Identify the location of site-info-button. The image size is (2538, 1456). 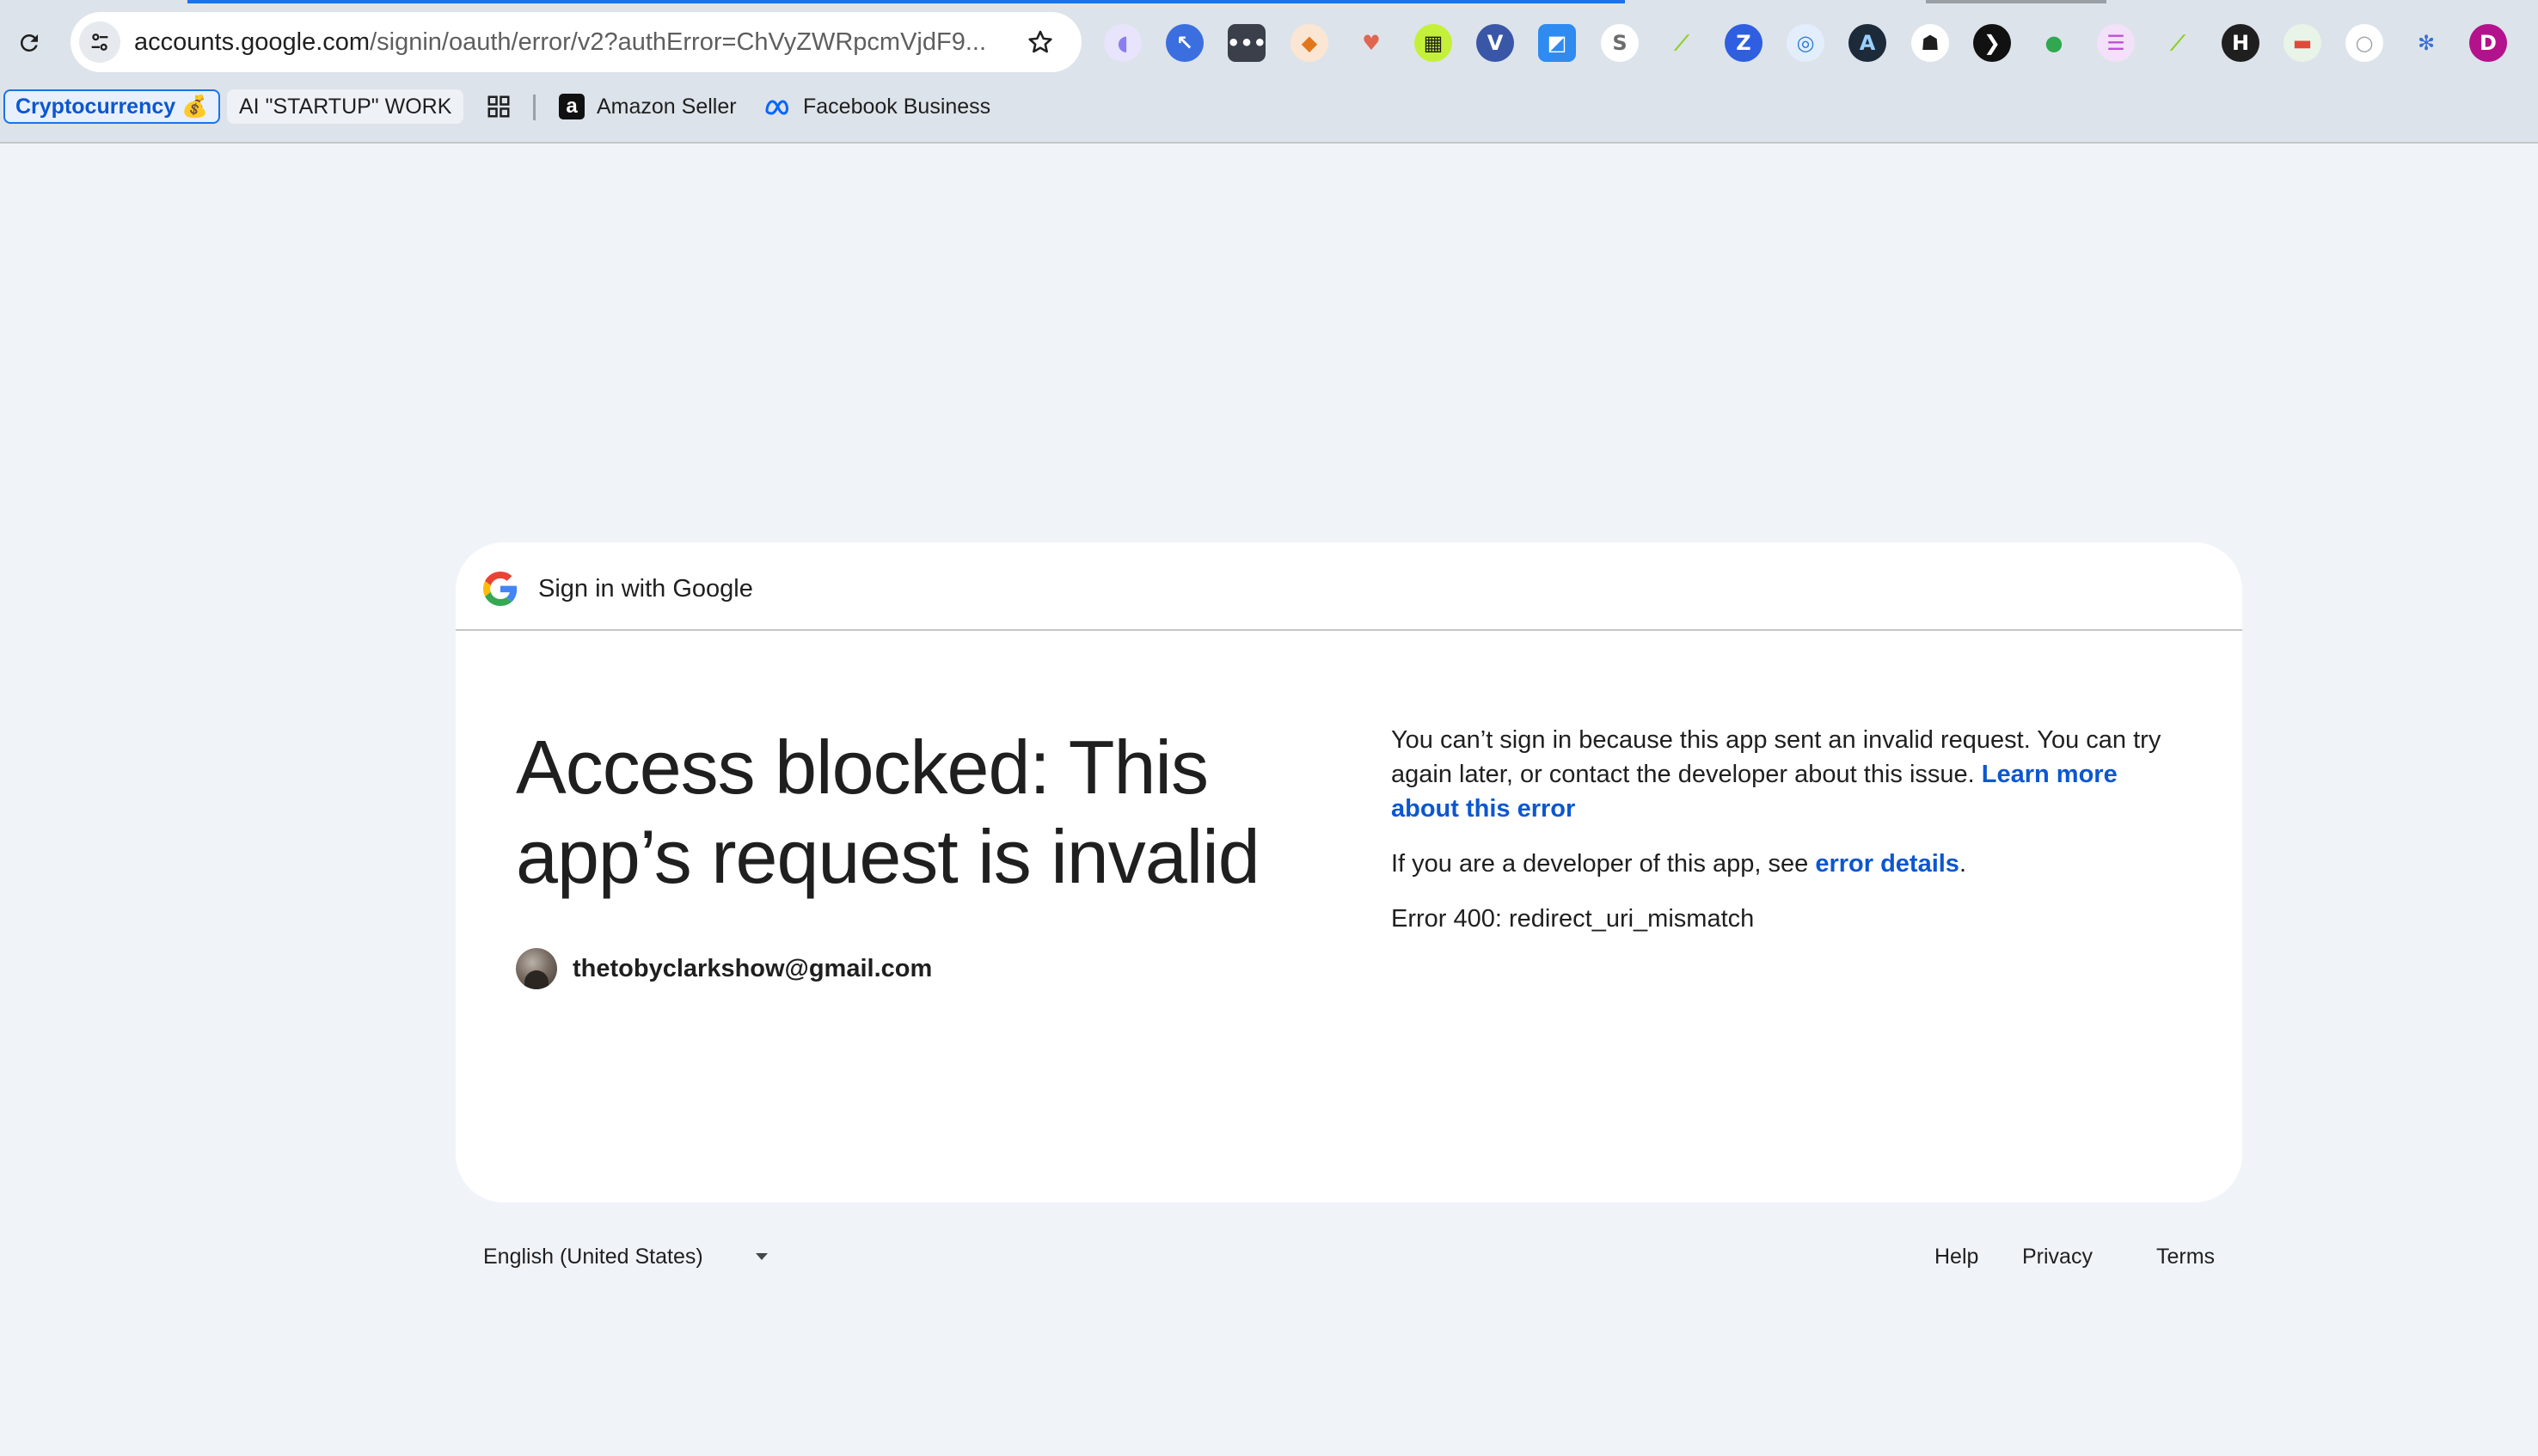
(99, 42).